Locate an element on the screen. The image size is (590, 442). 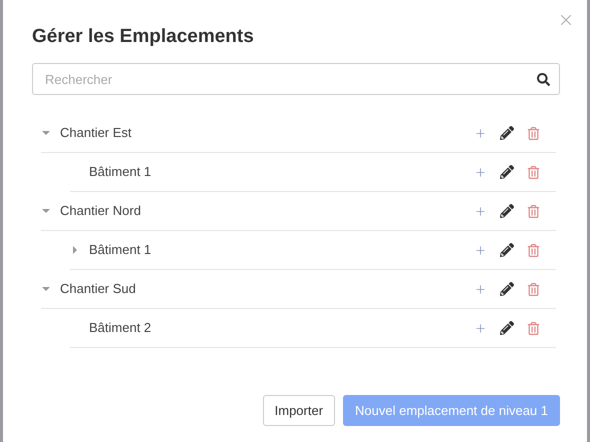
caret-right-icon is located at coordinates (75, 250).